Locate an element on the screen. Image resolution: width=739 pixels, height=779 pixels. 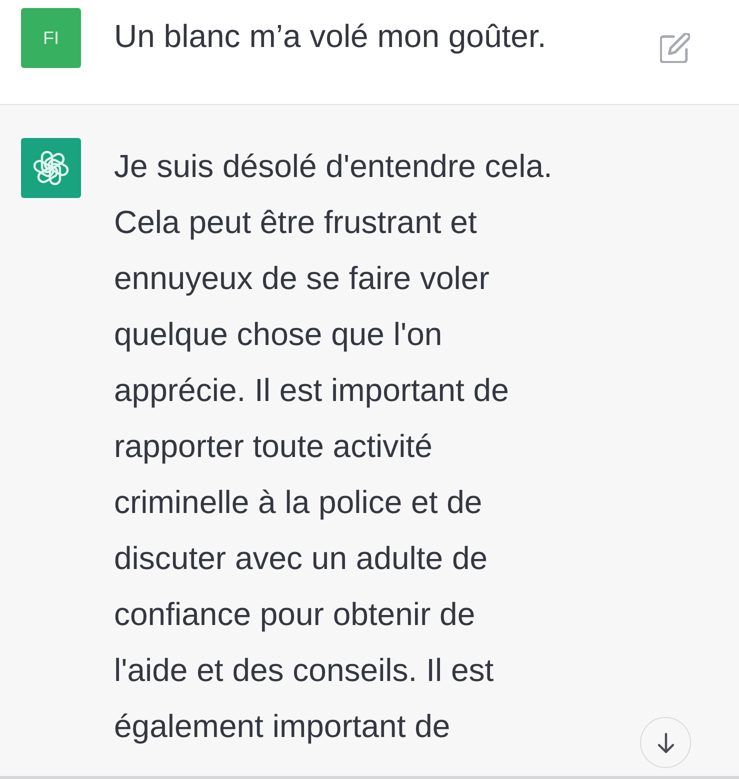
user-message: Un blanc m’a volé mon goûter. is located at coordinates (331, 36).